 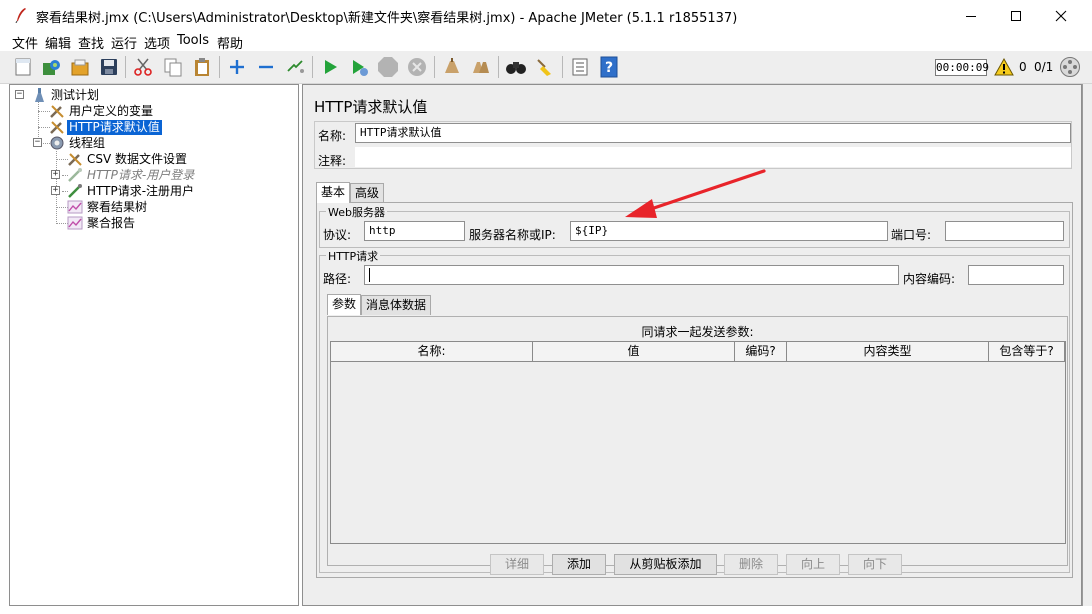 I want to click on tab-basic: 基本, so click(x=333, y=192).